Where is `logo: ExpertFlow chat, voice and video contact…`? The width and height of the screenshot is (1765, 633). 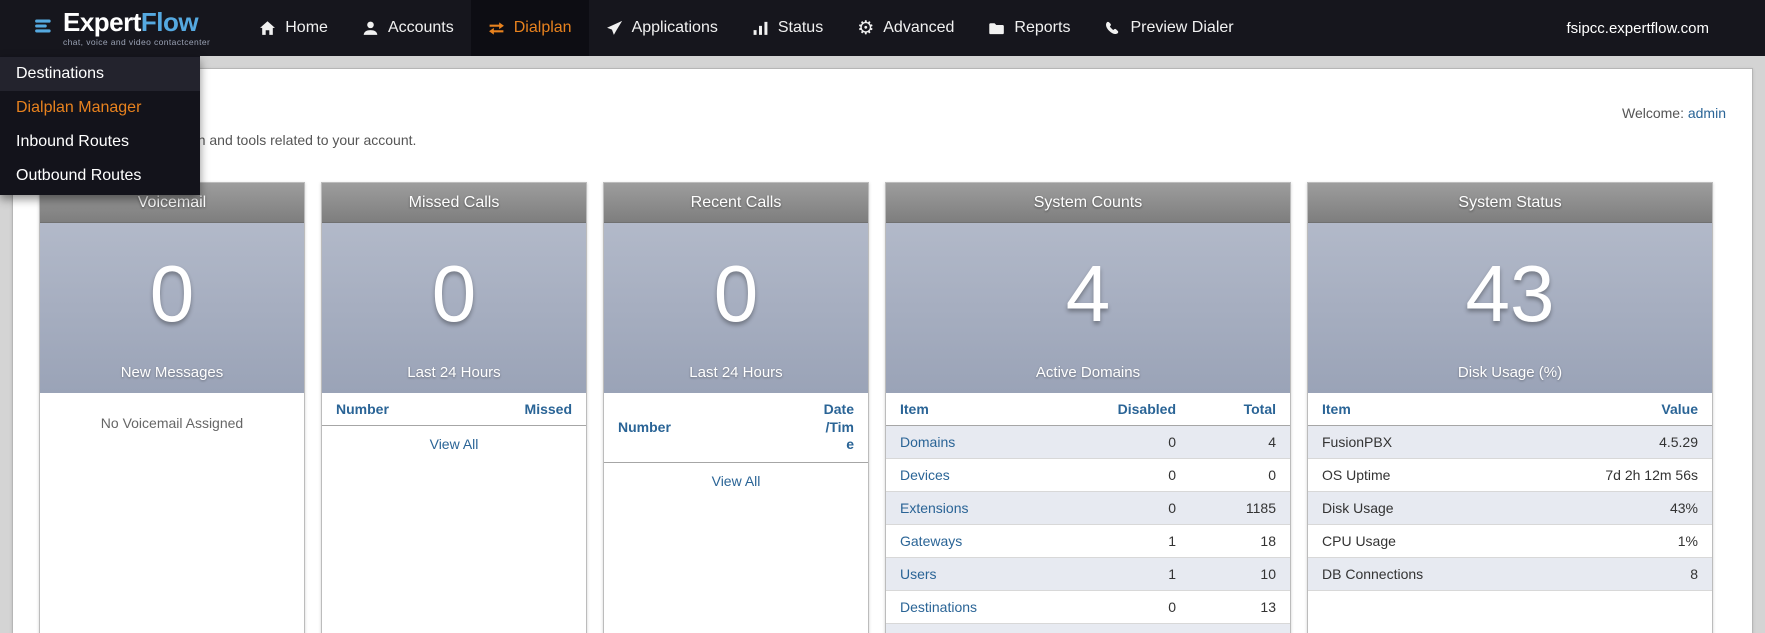
logo: ExpertFlow chat, voice and video contact… is located at coordinates (105, 28).